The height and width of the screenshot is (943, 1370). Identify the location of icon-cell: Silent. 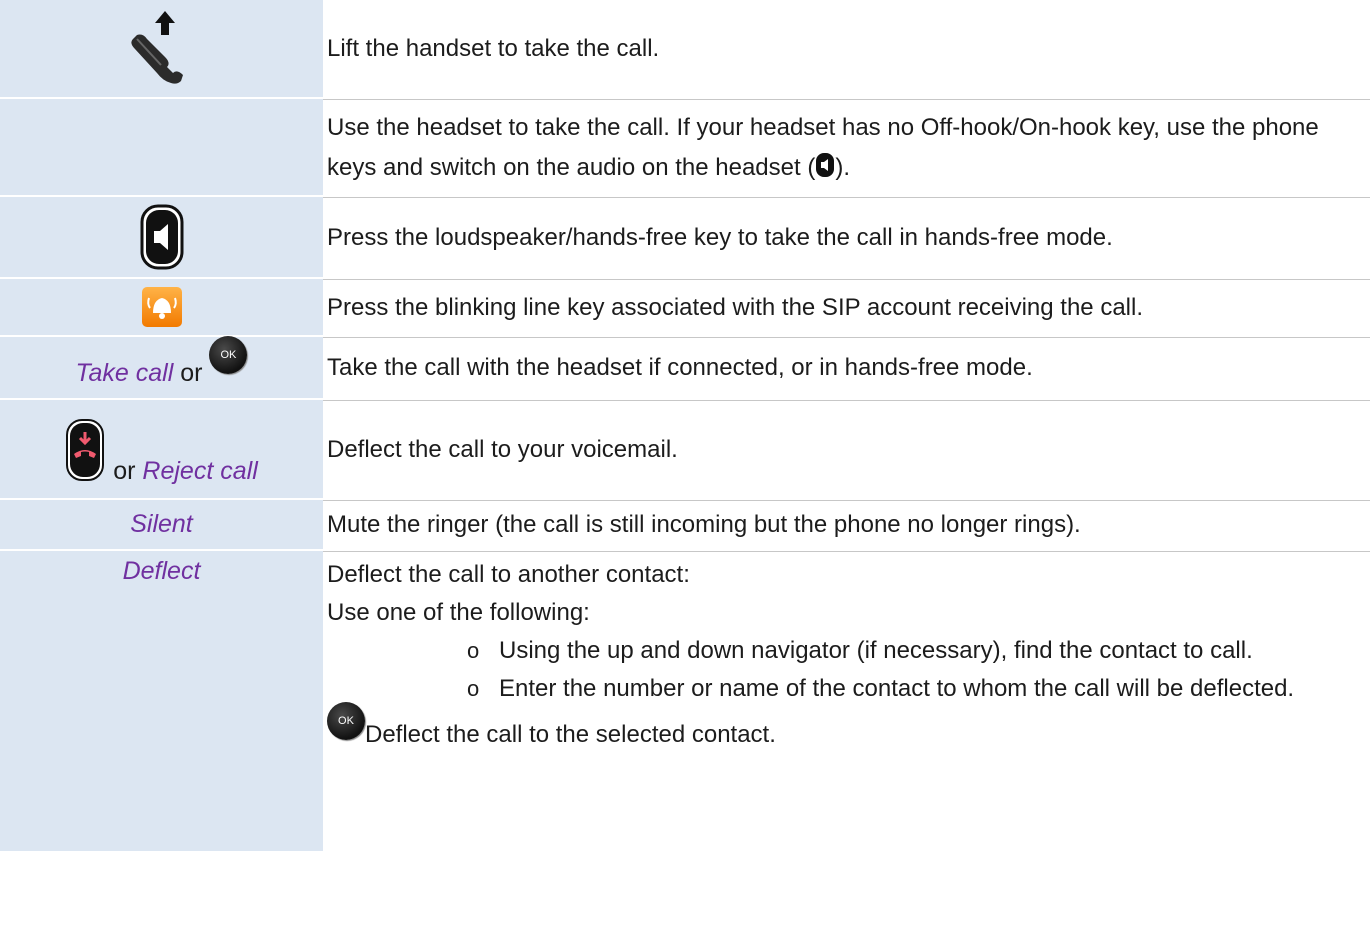
(161, 524).